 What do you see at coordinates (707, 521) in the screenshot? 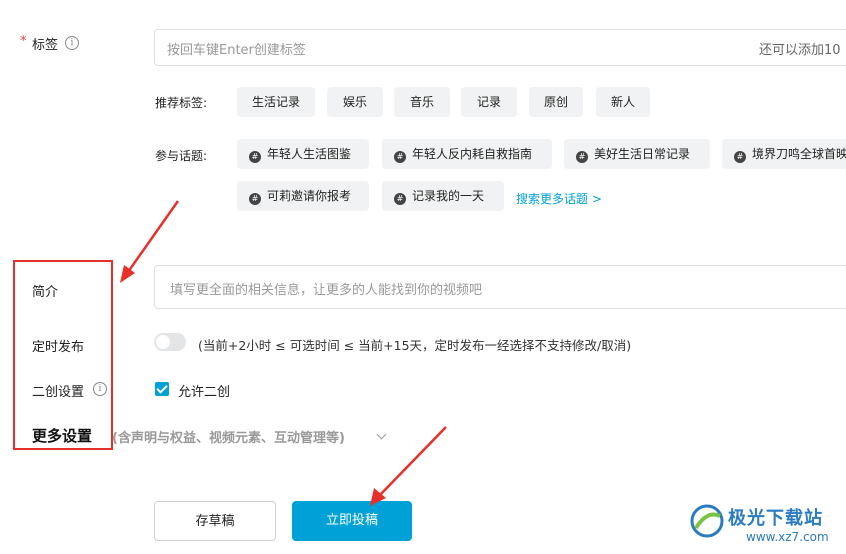
I see `watermark-logo-icon` at bounding box center [707, 521].